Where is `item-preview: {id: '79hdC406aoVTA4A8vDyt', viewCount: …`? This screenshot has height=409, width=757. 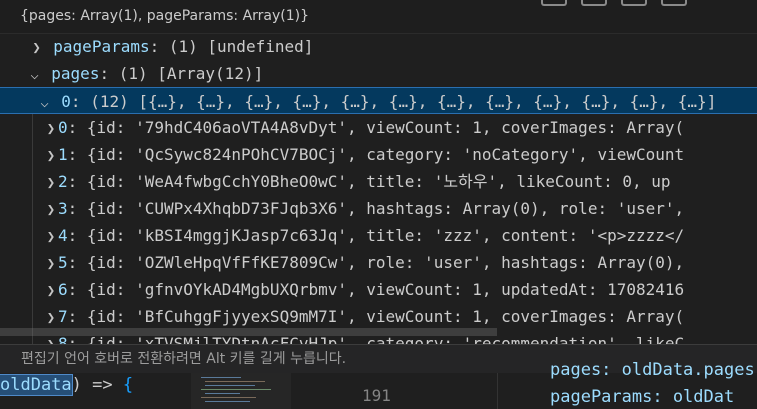 item-preview: {id: '79hdC406aoVTA4A8vDyt', viewCount: … is located at coordinates (385, 127).